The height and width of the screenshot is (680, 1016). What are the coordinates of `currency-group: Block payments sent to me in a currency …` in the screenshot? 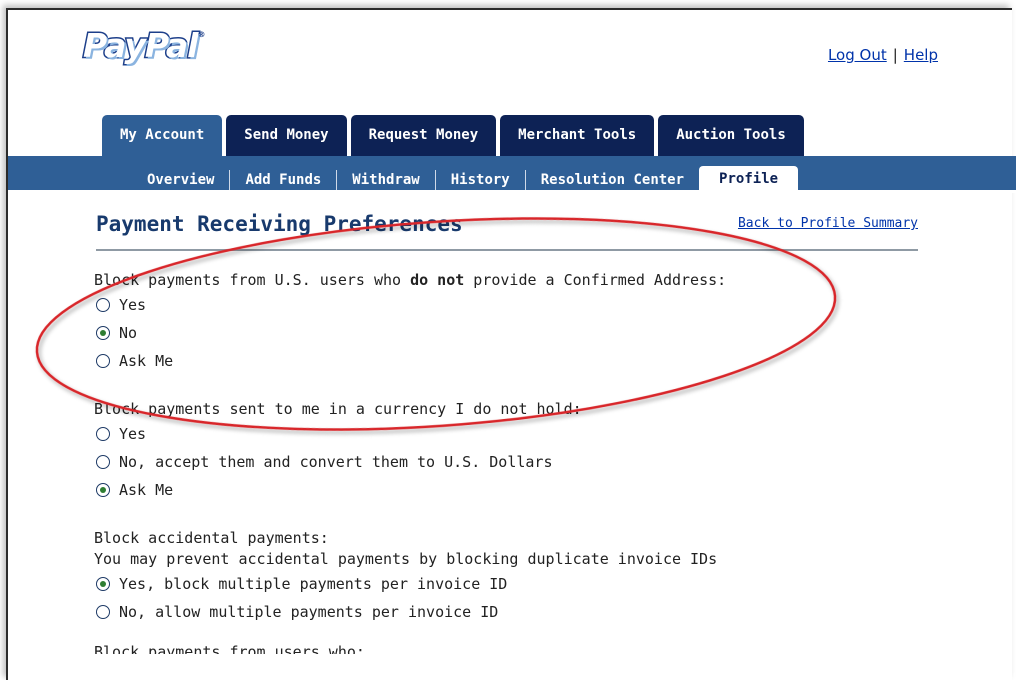 It's located at (544, 451).